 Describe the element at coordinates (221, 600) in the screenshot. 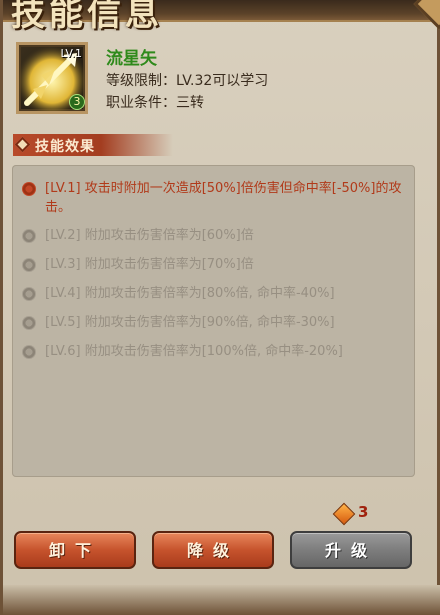

I see `bottom-border` at that location.